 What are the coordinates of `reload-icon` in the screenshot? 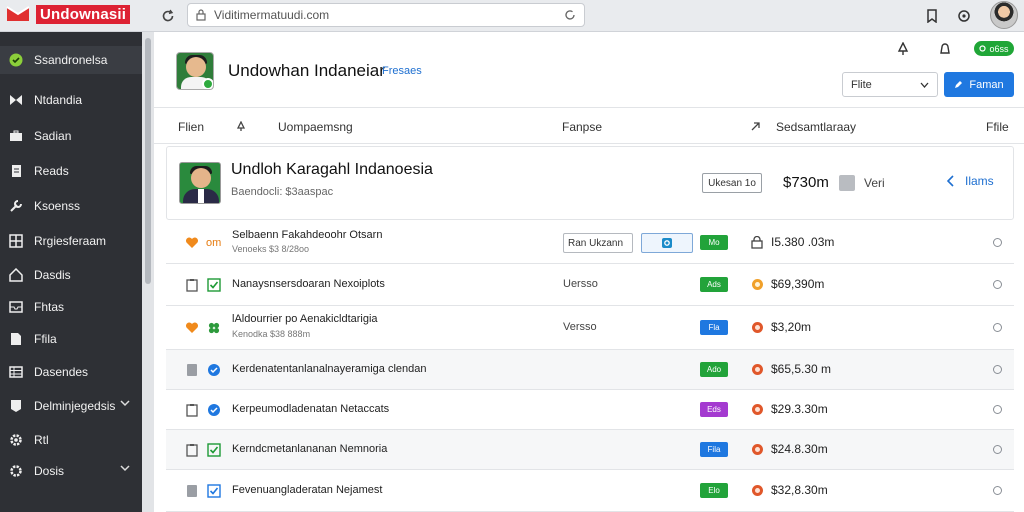 It's located at (168, 16).